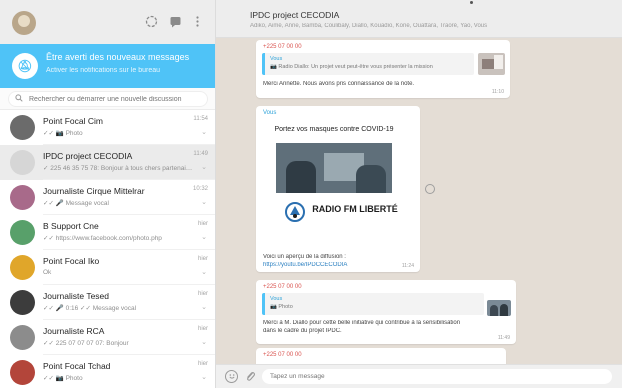 The image size is (622, 388). Describe the element at coordinates (437, 376) in the screenshot. I see `message-input` at that location.